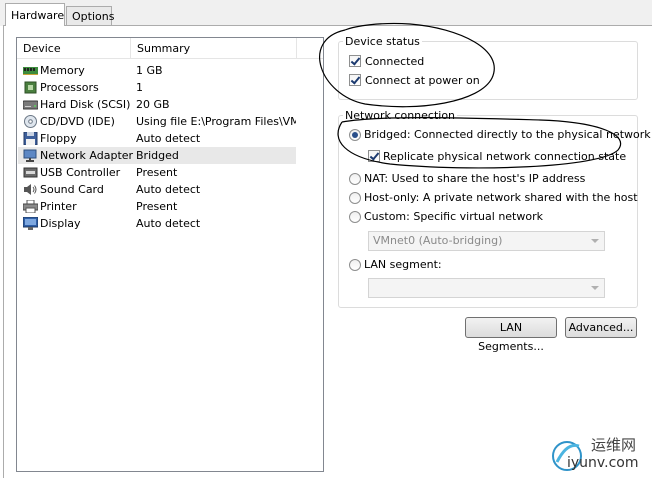 Image resolution: width=652 pixels, height=478 pixels. I want to click on sound-icon, so click(30, 189).